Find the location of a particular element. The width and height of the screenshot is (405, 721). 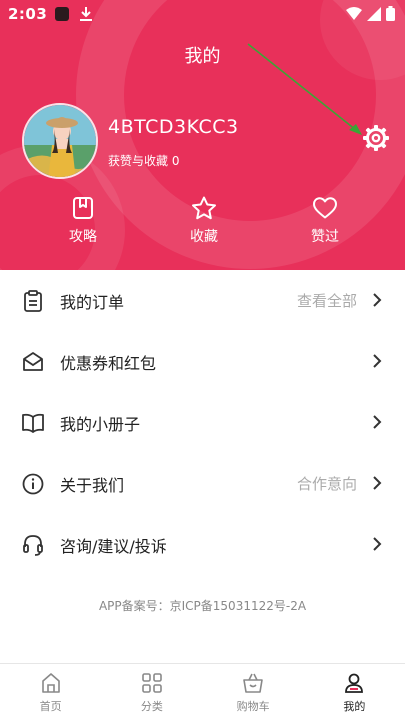

quick-action-label: 收藏 is located at coordinates (204, 237).